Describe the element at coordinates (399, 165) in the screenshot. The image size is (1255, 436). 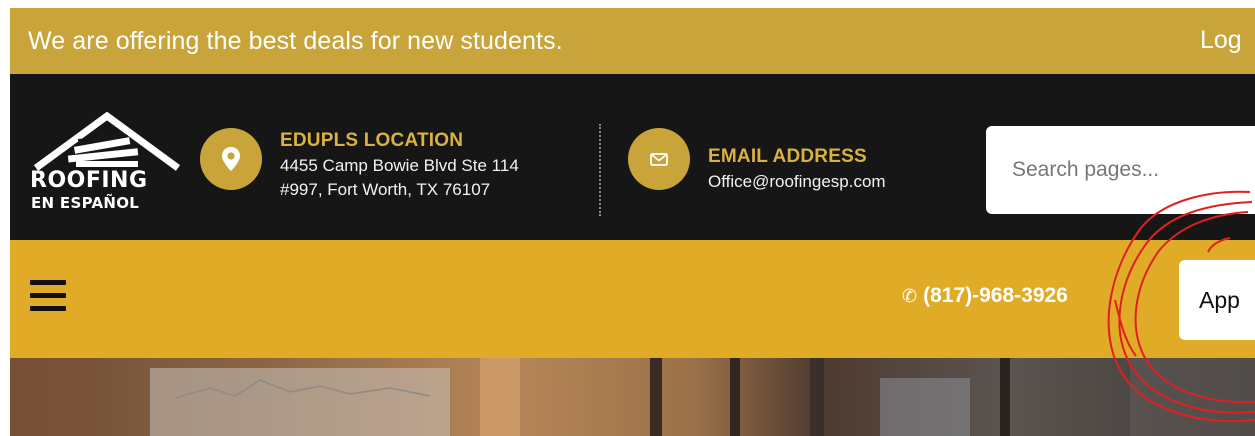
I see `location-address-line1: 4455 Camp Bowie Blvd Ste 114` at that location.